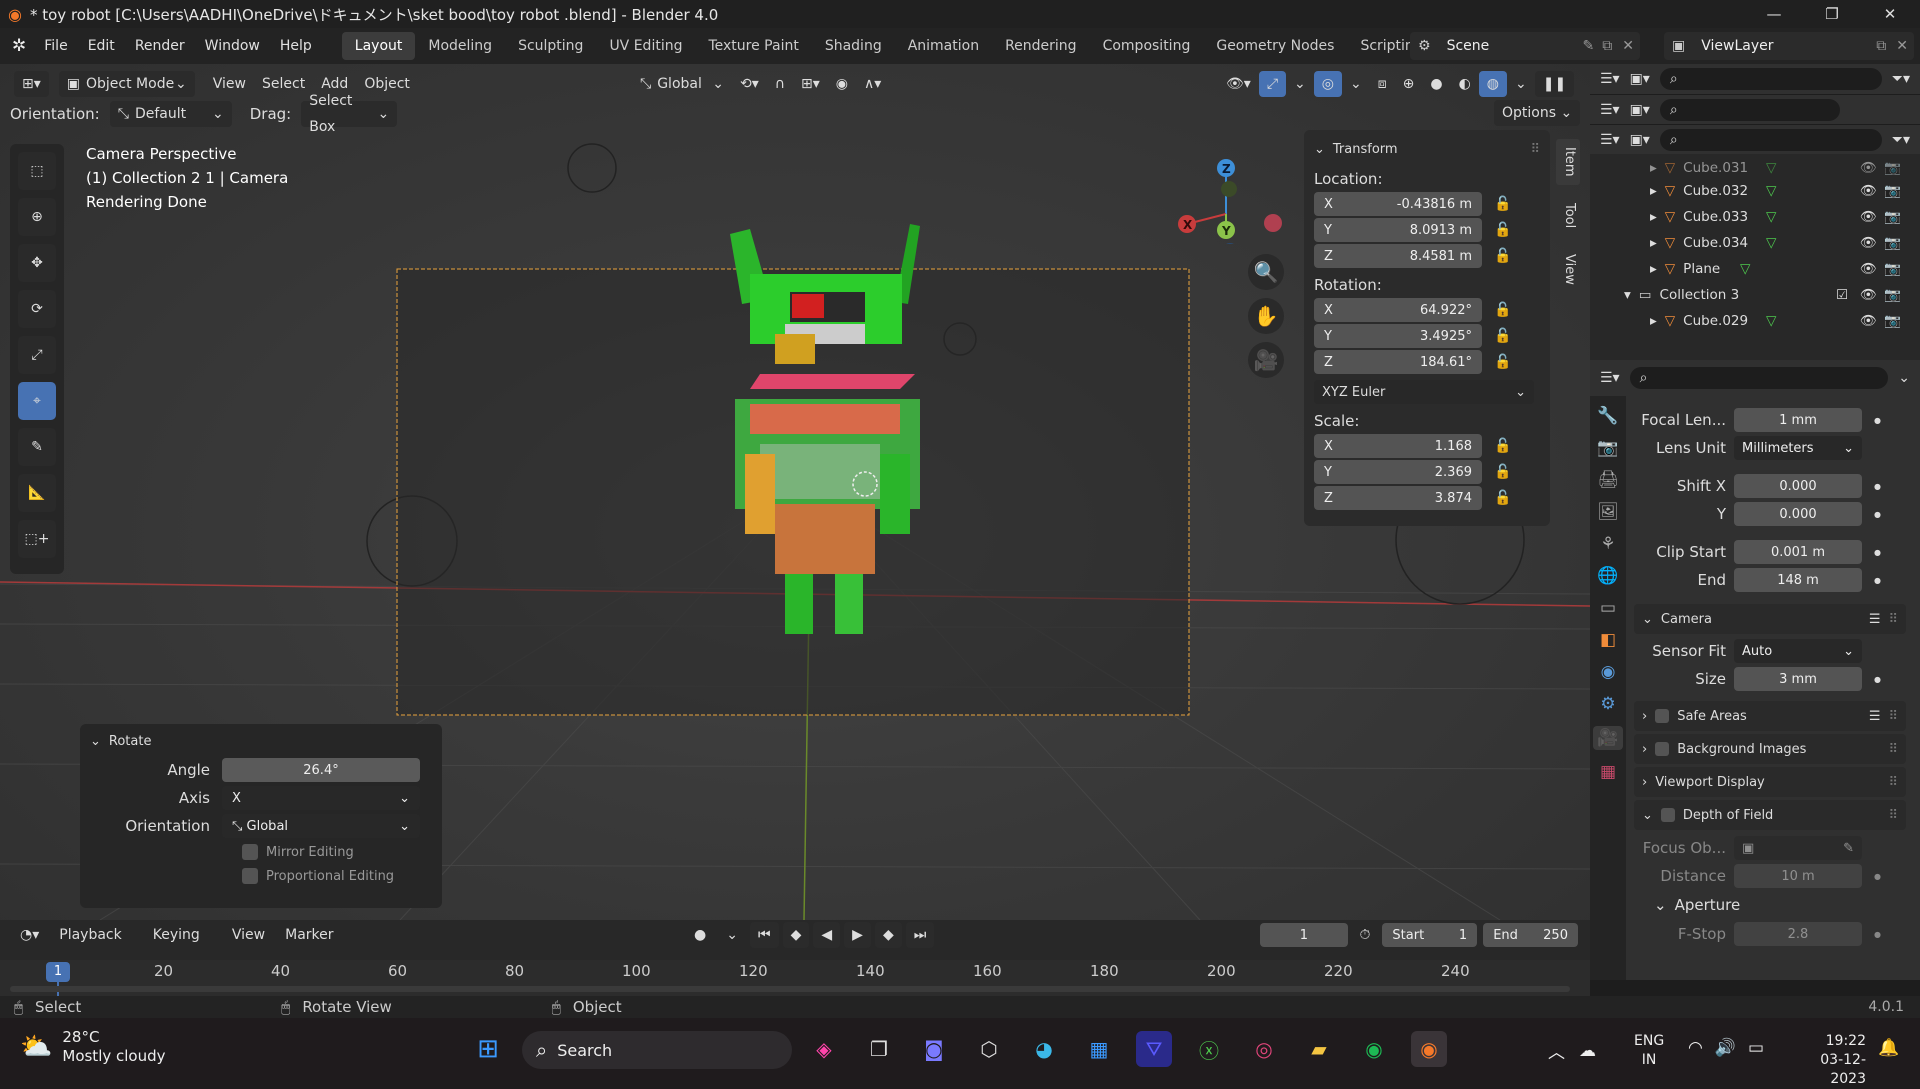  I want to click on transform-panel-header: ⌄ Transform ⠿, so click(1427, 149).